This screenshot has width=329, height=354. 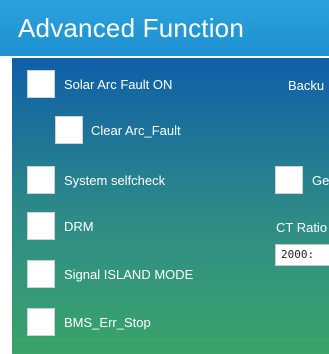 I want to click on signal-island-mode-checkbox, so click(x=41, y=274).